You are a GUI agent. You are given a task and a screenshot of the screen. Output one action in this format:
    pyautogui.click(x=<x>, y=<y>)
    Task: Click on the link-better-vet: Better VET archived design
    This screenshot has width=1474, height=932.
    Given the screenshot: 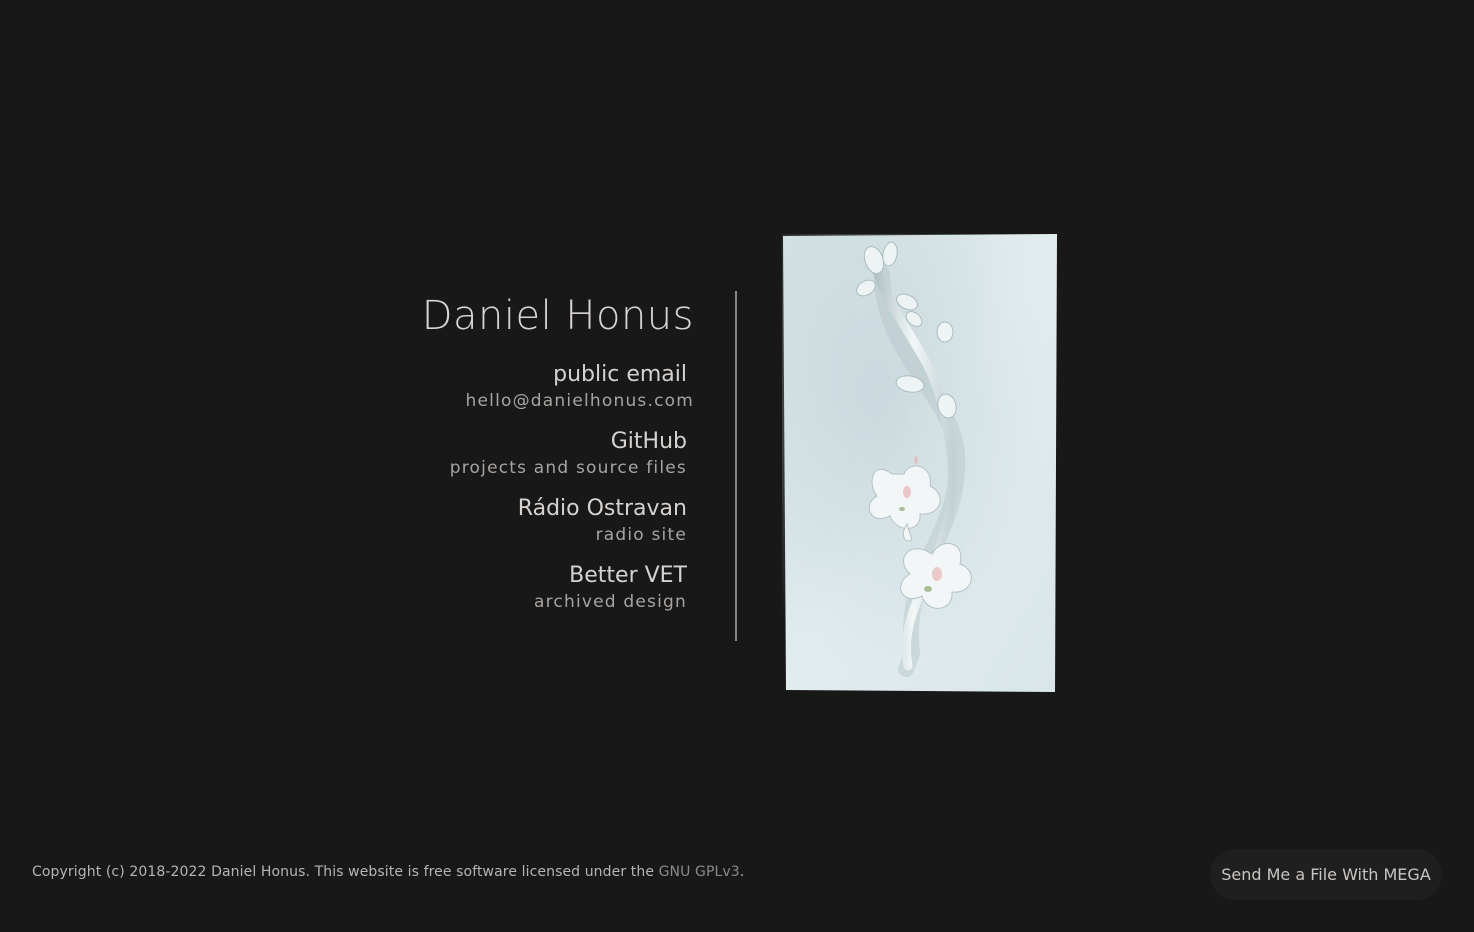 What is the action you would take?
    pyautogui.click(x=568, y=588)
    